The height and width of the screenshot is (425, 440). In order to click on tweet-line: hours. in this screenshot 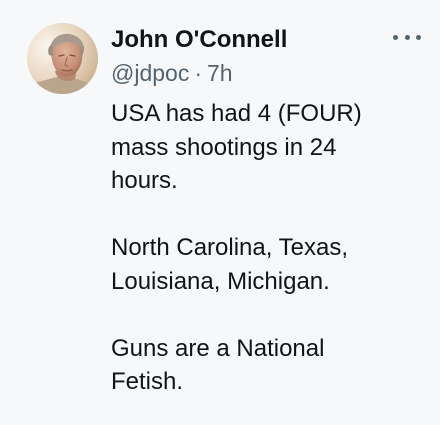, I will do `click(144, 180)`.